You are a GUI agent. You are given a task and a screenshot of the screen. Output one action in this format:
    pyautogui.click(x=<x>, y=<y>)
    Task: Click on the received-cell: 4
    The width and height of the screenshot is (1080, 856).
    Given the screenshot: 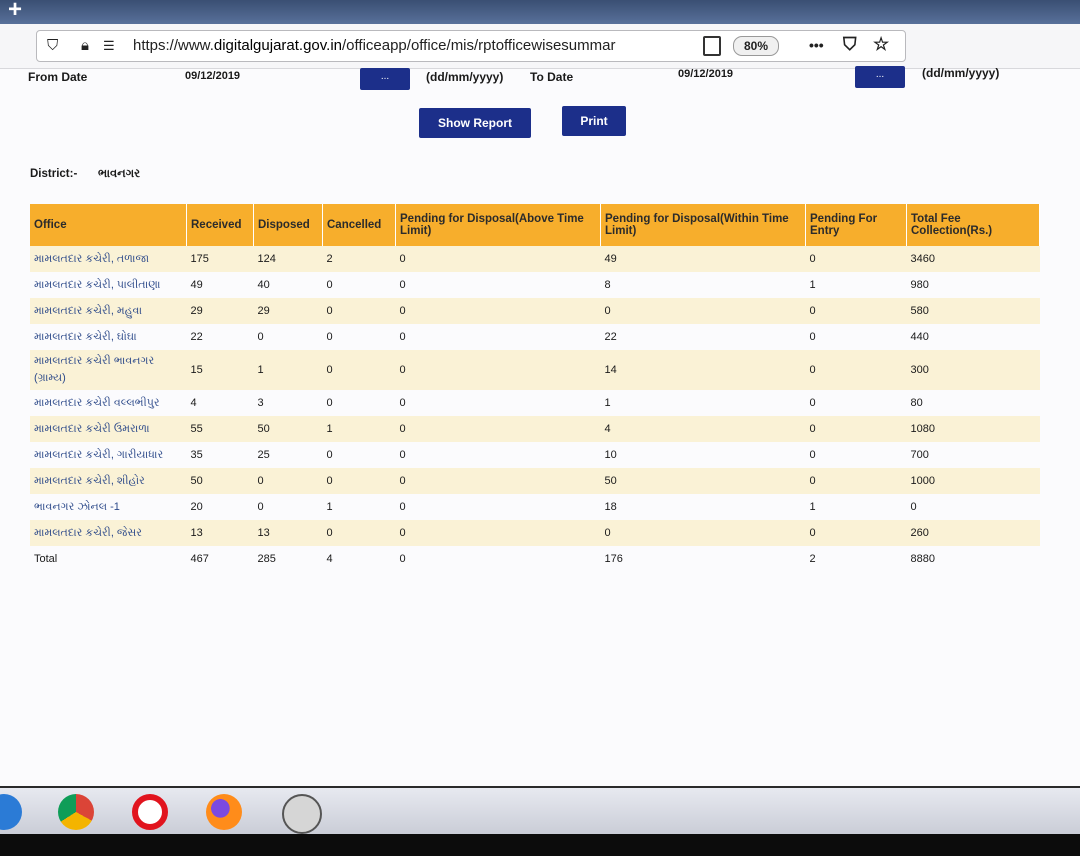 What is the action you would take?
    pyautogui.click(x=193, y=403)
    